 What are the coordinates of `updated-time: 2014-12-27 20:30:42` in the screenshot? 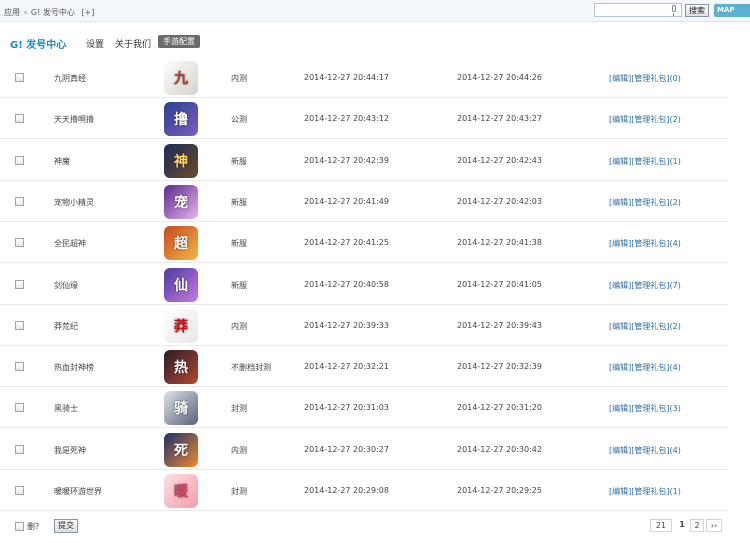 It's located at (499, 449).